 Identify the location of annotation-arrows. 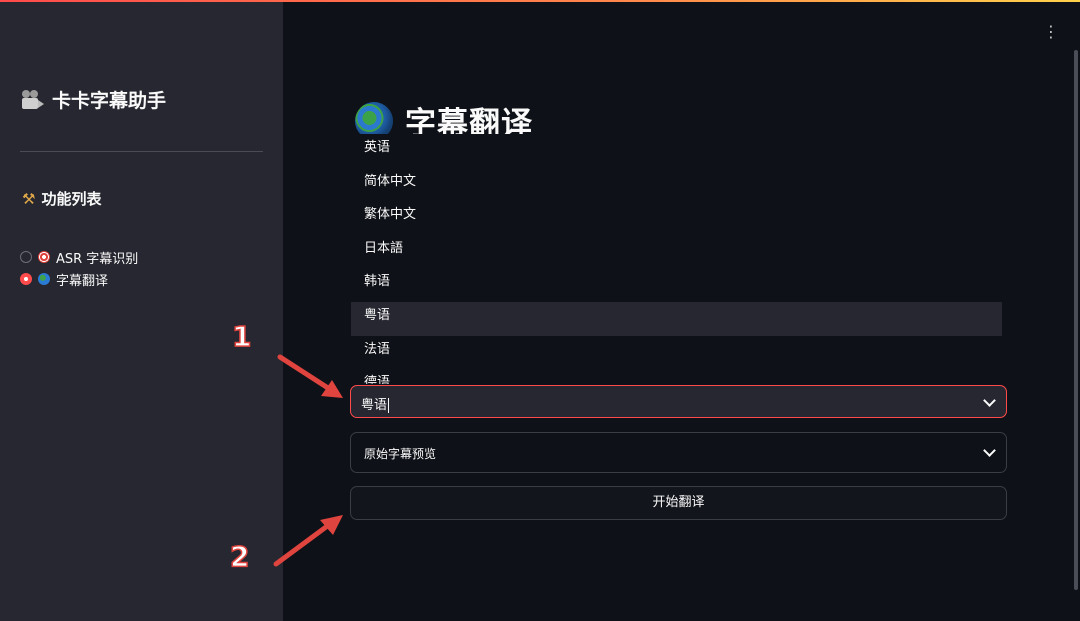
(308, 460).